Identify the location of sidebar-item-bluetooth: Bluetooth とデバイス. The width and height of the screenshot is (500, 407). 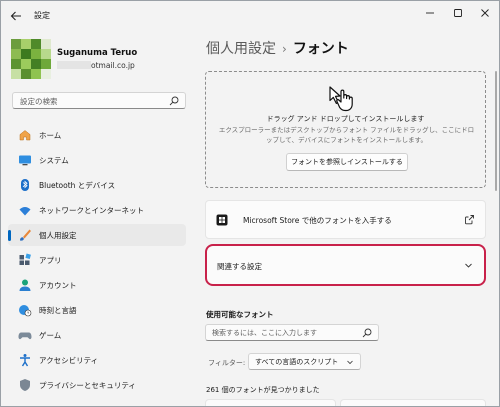
(97, 185).